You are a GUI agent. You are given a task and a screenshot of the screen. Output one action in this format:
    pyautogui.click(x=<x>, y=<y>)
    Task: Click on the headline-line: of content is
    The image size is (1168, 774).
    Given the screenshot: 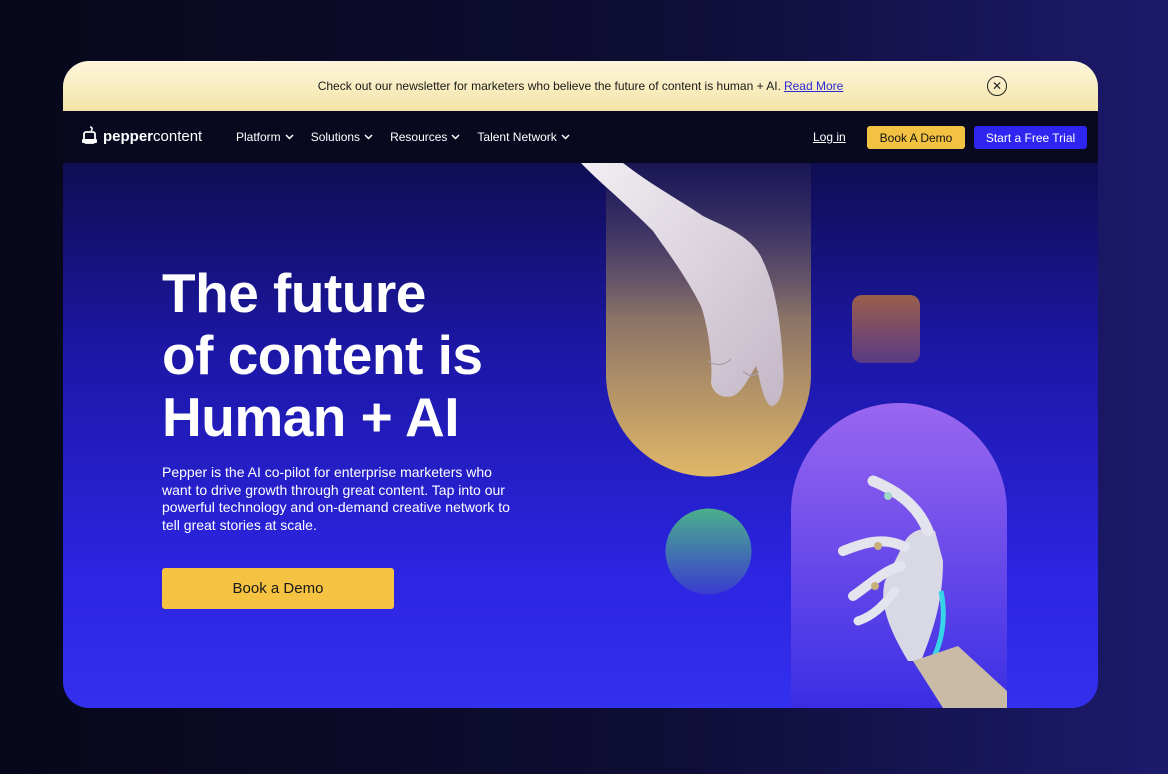 What is the action you would take?
    pyautogui.click(x=322, y=355)
    